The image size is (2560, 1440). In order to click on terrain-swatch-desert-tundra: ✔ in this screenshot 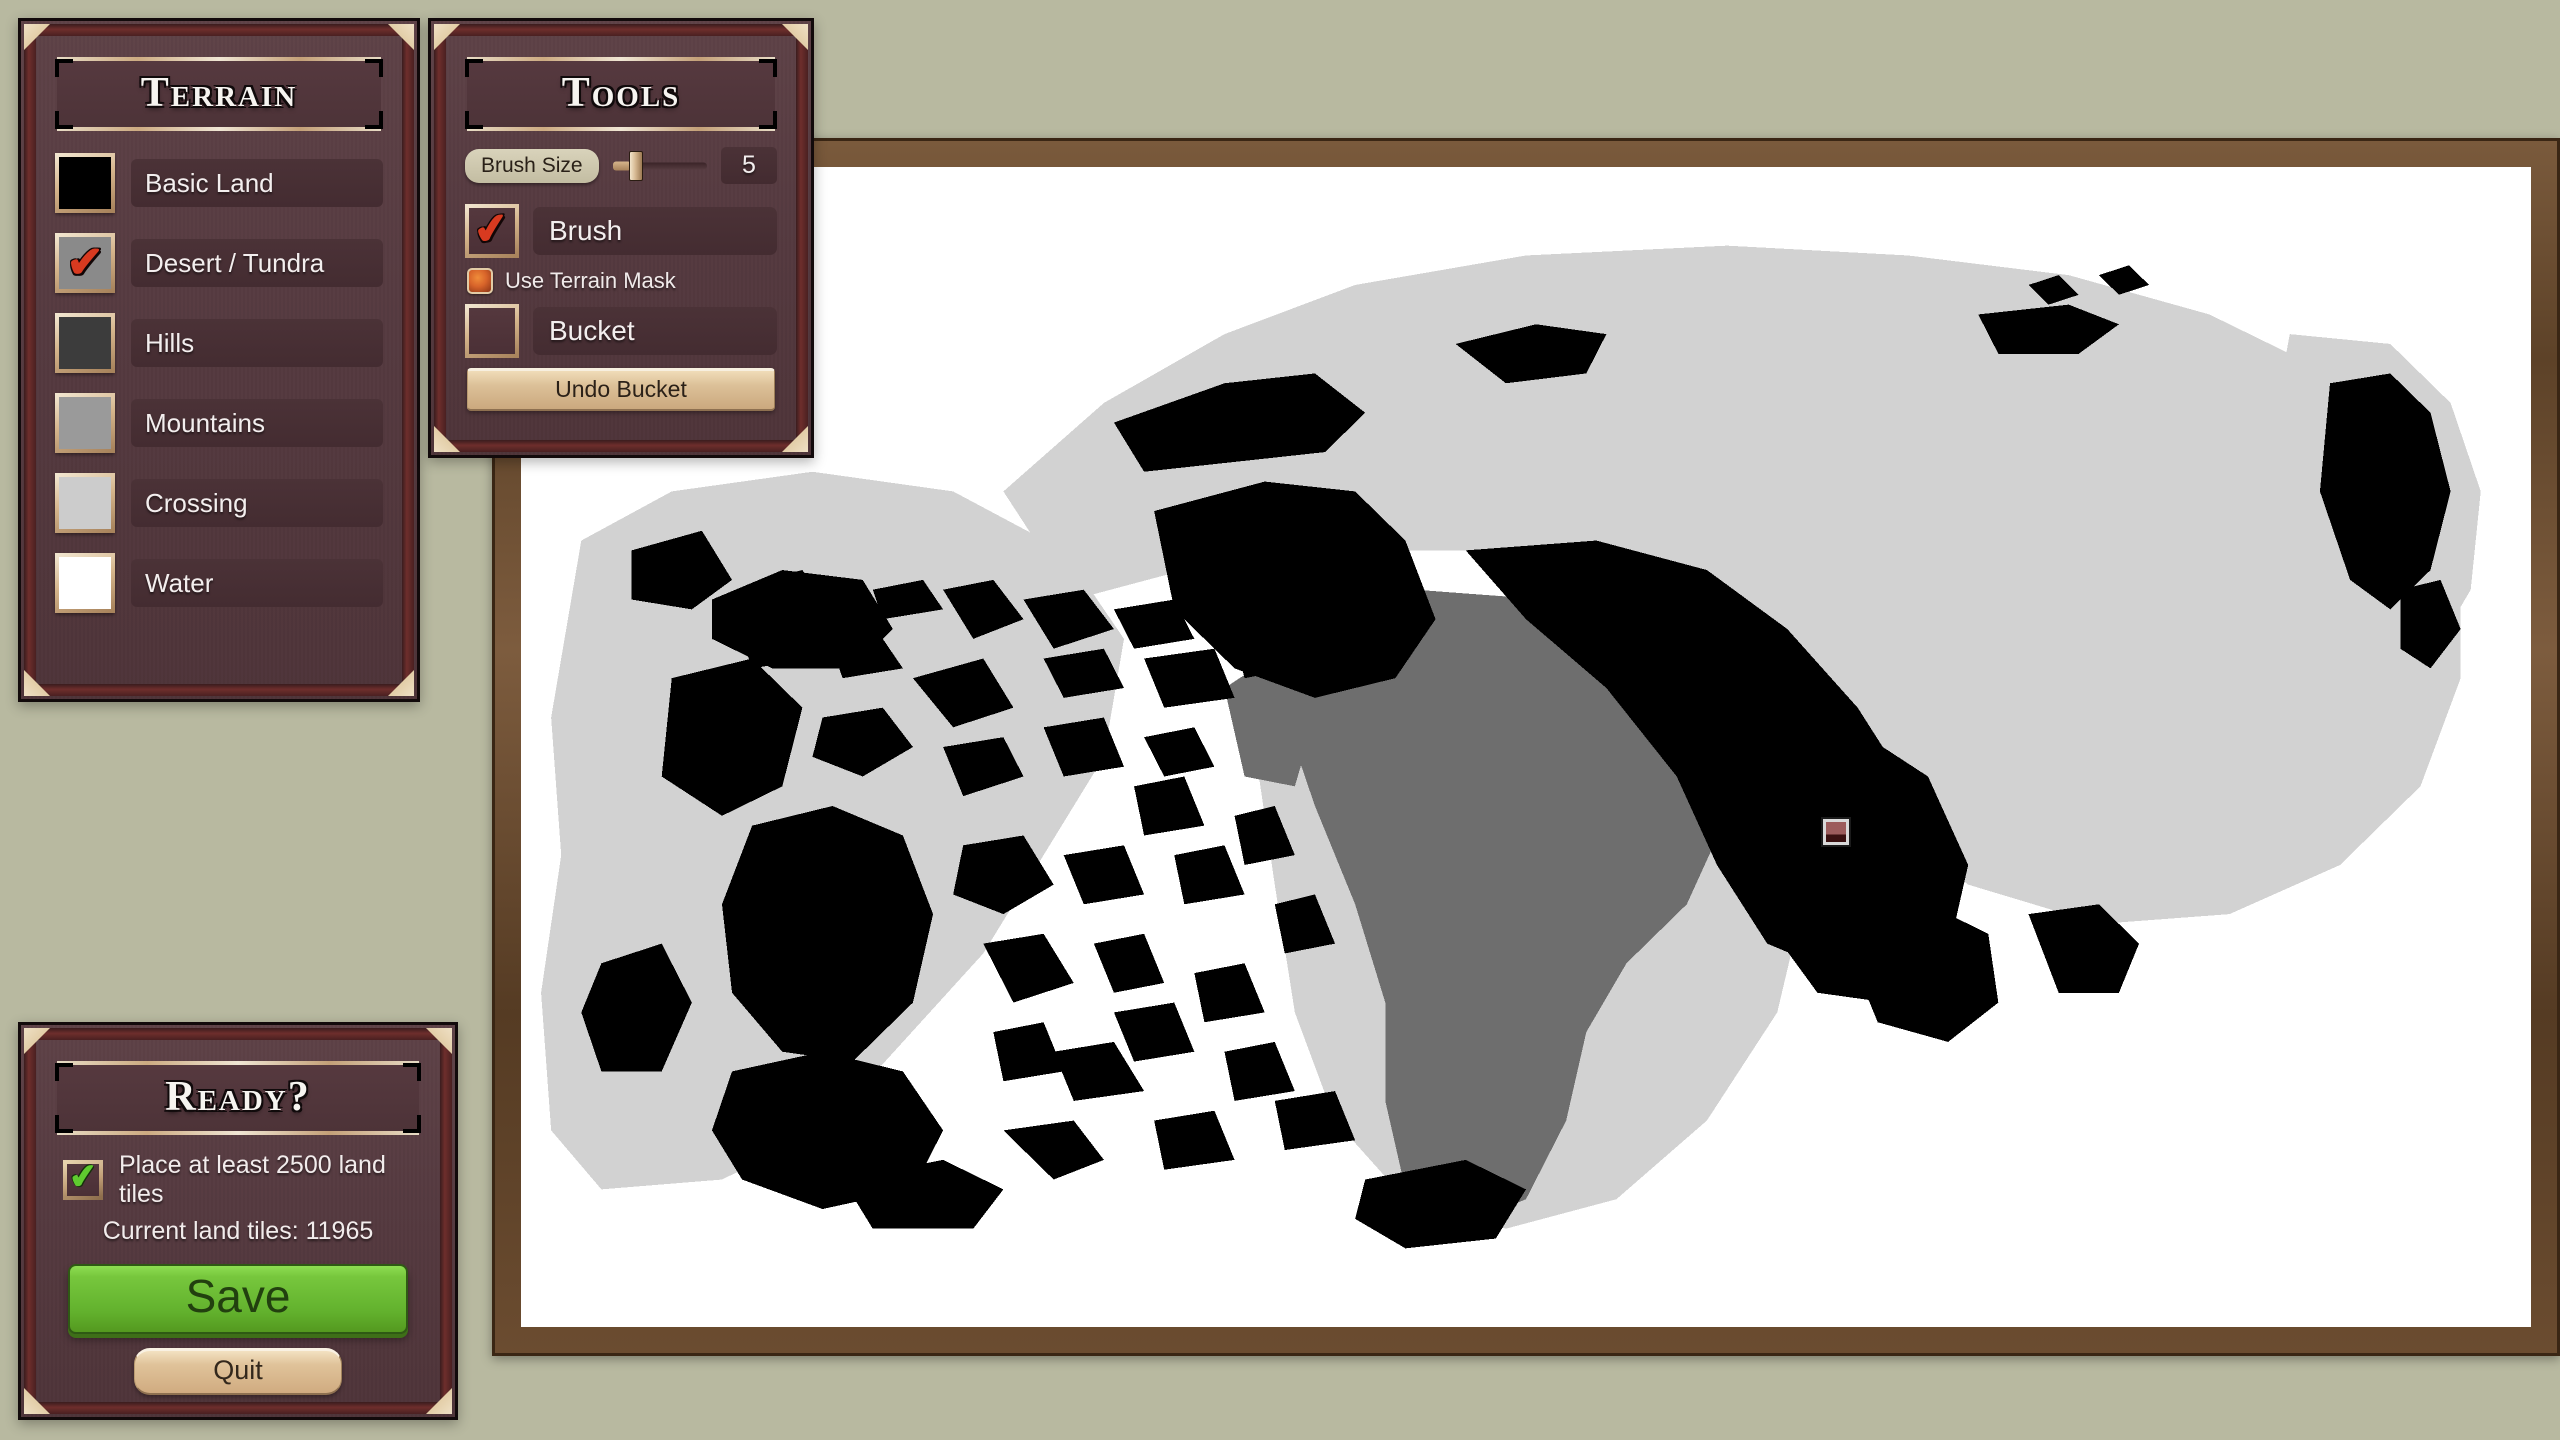, I will do `click(85, 263)`.